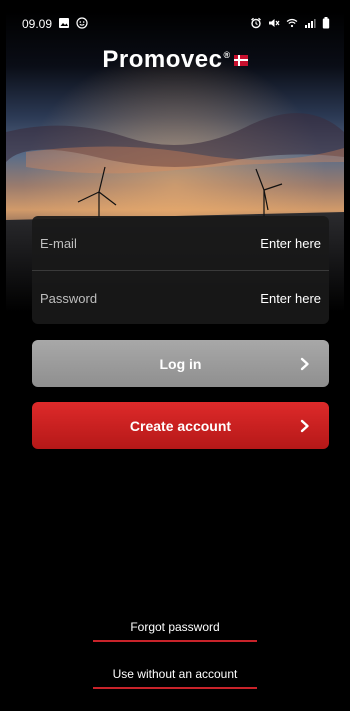 The image size is (350, 711). I want to click on email-field: E-mail Enter here, so click(180, 243).